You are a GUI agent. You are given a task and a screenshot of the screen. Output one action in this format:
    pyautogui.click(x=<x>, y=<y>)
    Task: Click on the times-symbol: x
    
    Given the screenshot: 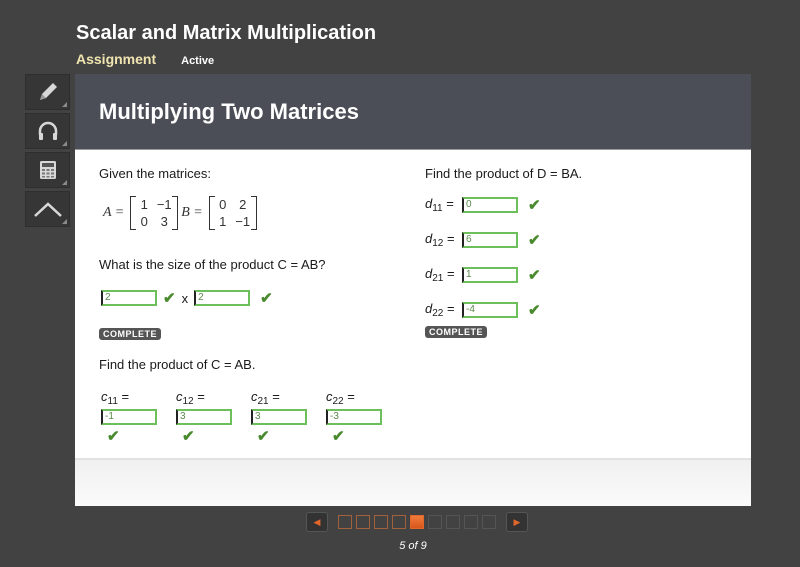 What is the action you would take?
    pyautogui.click(x=185, y=298)
    